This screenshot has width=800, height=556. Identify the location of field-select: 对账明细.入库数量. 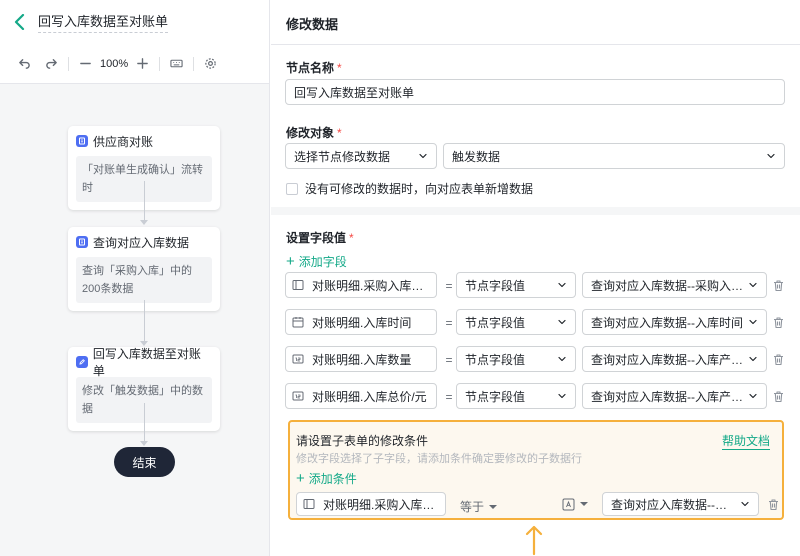
(361, 359).